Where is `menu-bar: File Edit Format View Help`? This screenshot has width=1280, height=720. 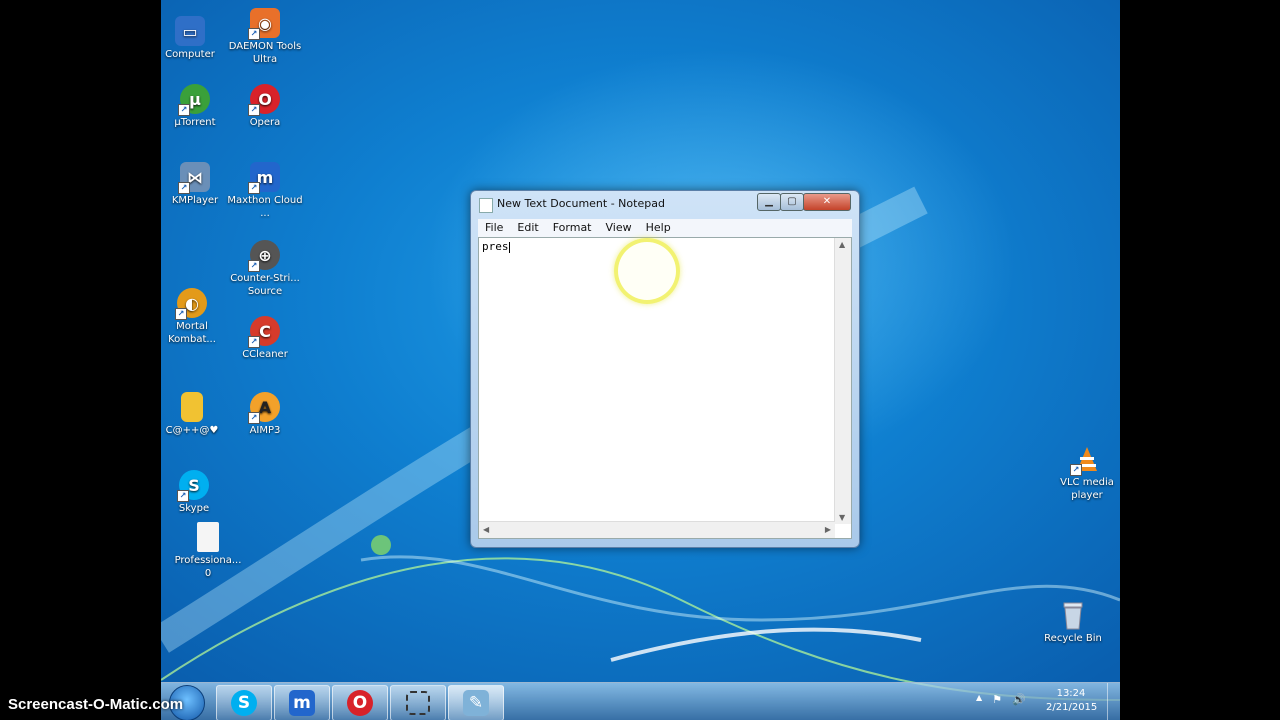 menu-bar: File Edit Format View Help is located at coordinates (665, 228).